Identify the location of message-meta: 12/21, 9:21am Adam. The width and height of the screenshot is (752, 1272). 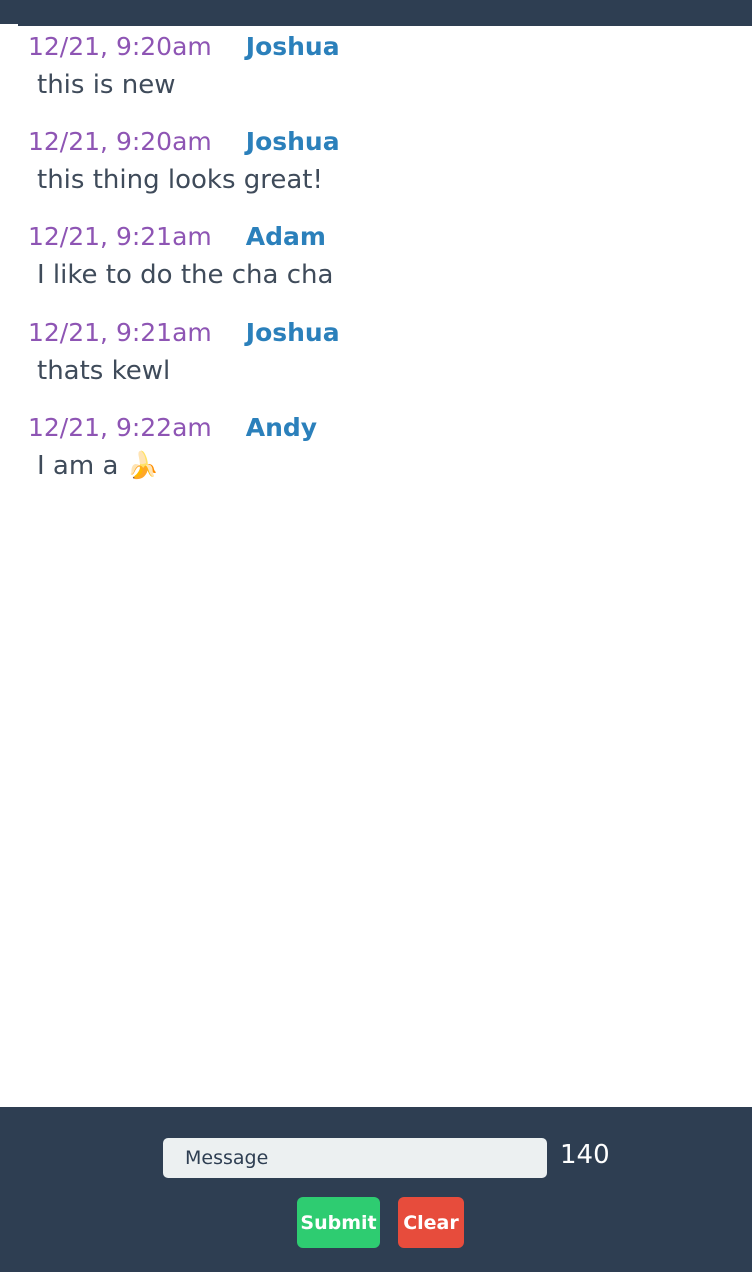
(378, 237).